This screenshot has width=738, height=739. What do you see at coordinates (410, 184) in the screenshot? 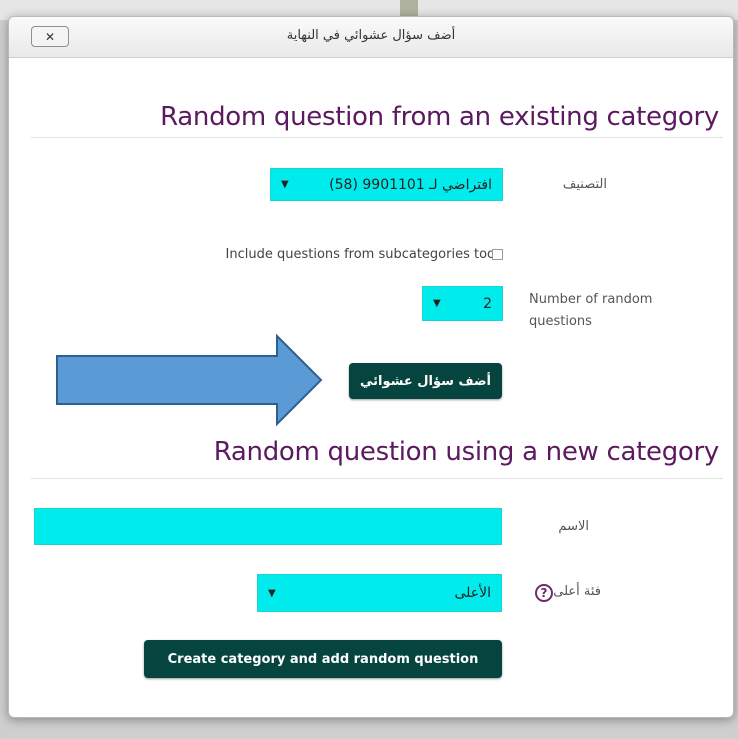
I see `category-select-value: افتراضي لـ 9901101 (58)` at bounding box center [410, 184].